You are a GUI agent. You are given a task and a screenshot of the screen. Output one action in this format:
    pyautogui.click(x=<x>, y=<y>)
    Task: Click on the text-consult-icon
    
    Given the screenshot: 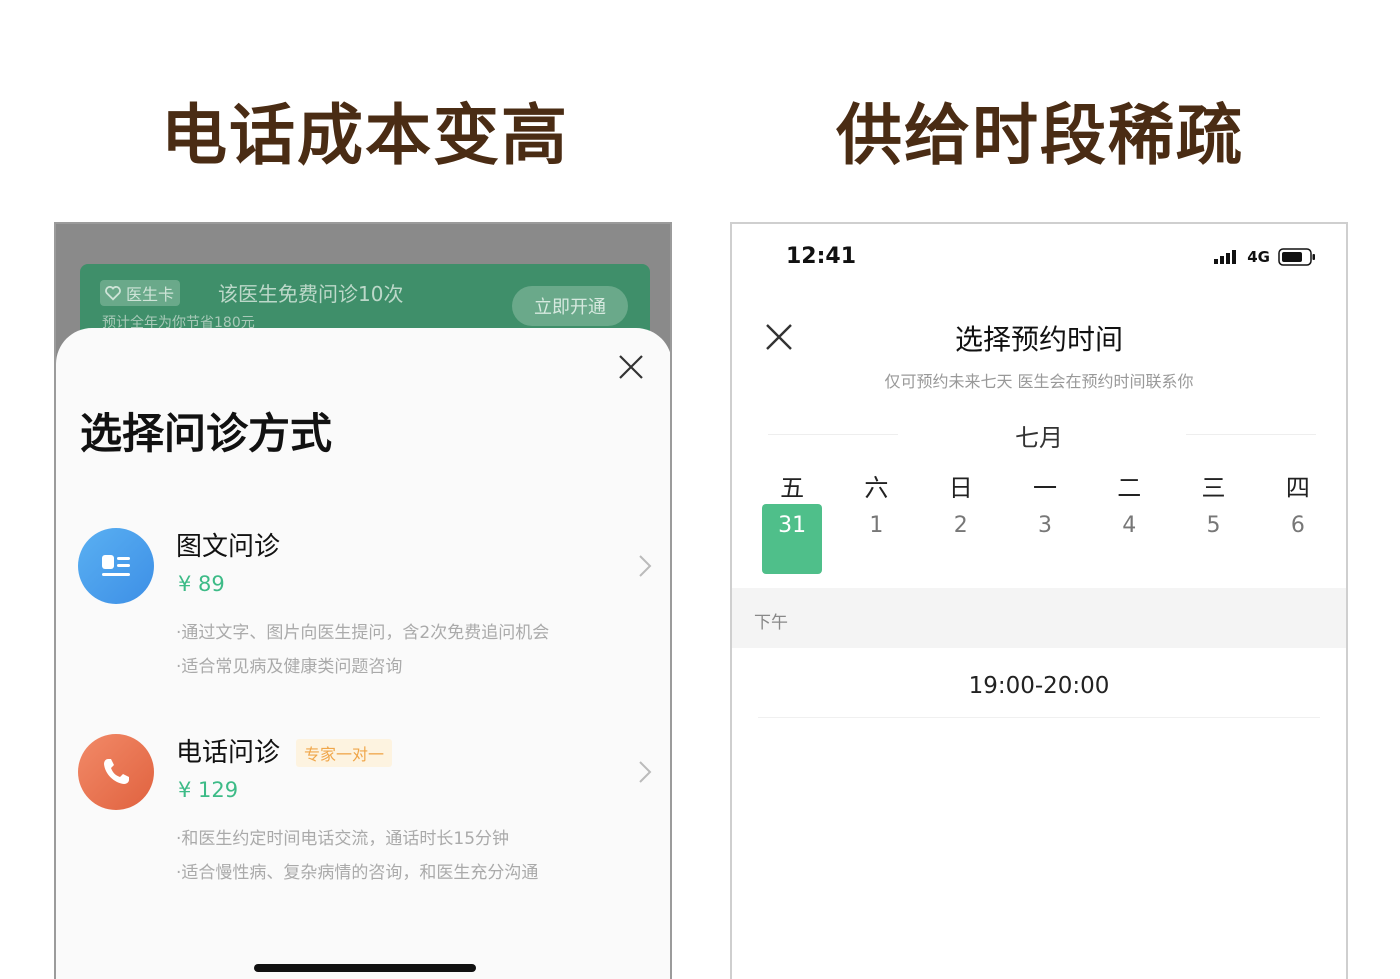 What is the action you would take?
    pyautogui.click(x=116, y=566)
    